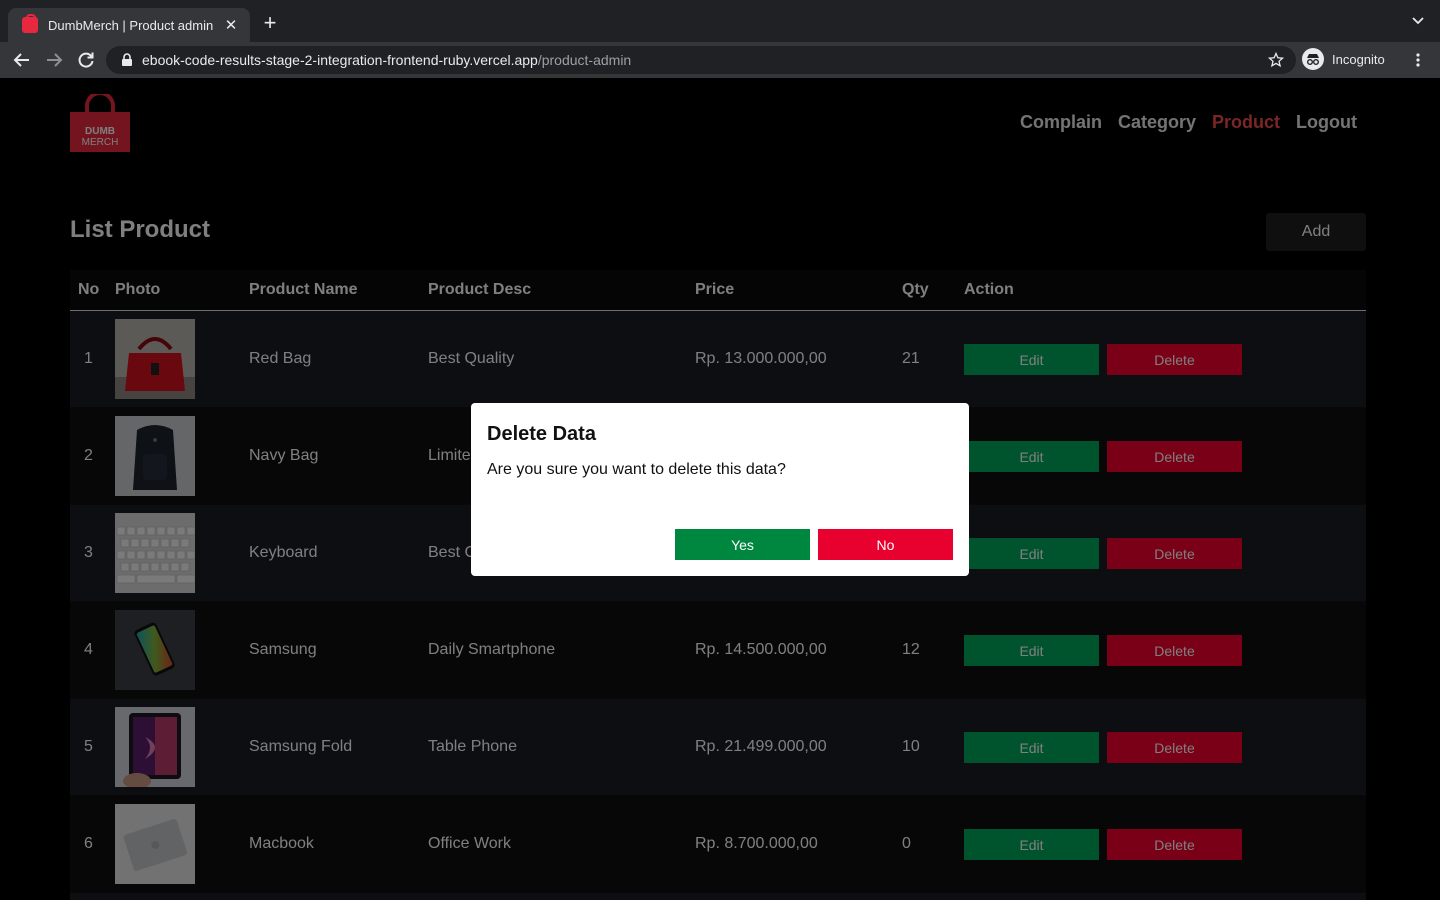 The image size is (1440, 900). I want to click on bag-favicon-icon, so click(30, 23).